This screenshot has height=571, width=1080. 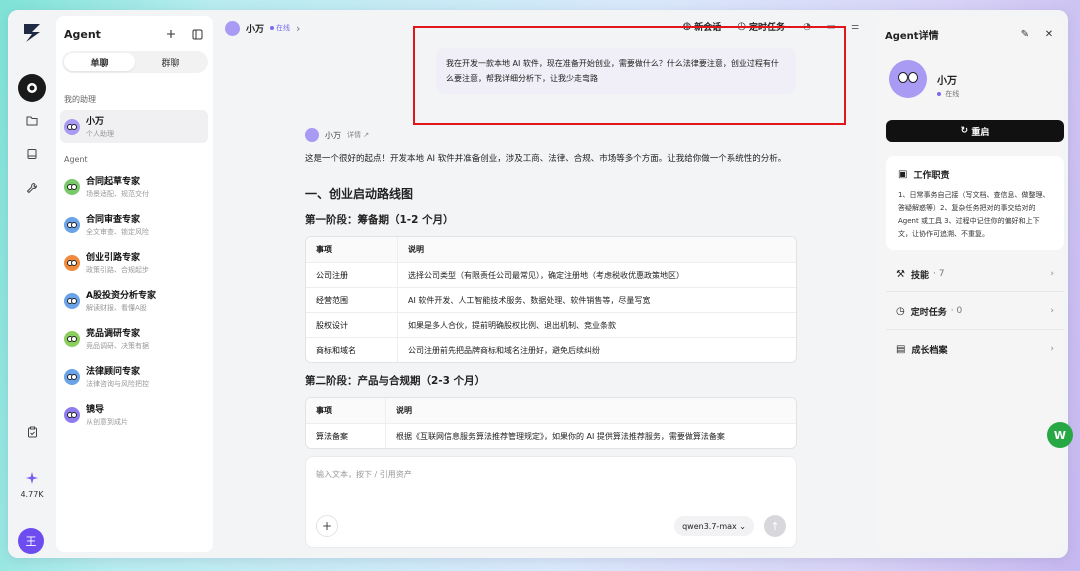 What do you see at coordinates (1060, 435) in the screenshot?
I see `floating-assistant-button: W` at bounding box center [1060, 435].